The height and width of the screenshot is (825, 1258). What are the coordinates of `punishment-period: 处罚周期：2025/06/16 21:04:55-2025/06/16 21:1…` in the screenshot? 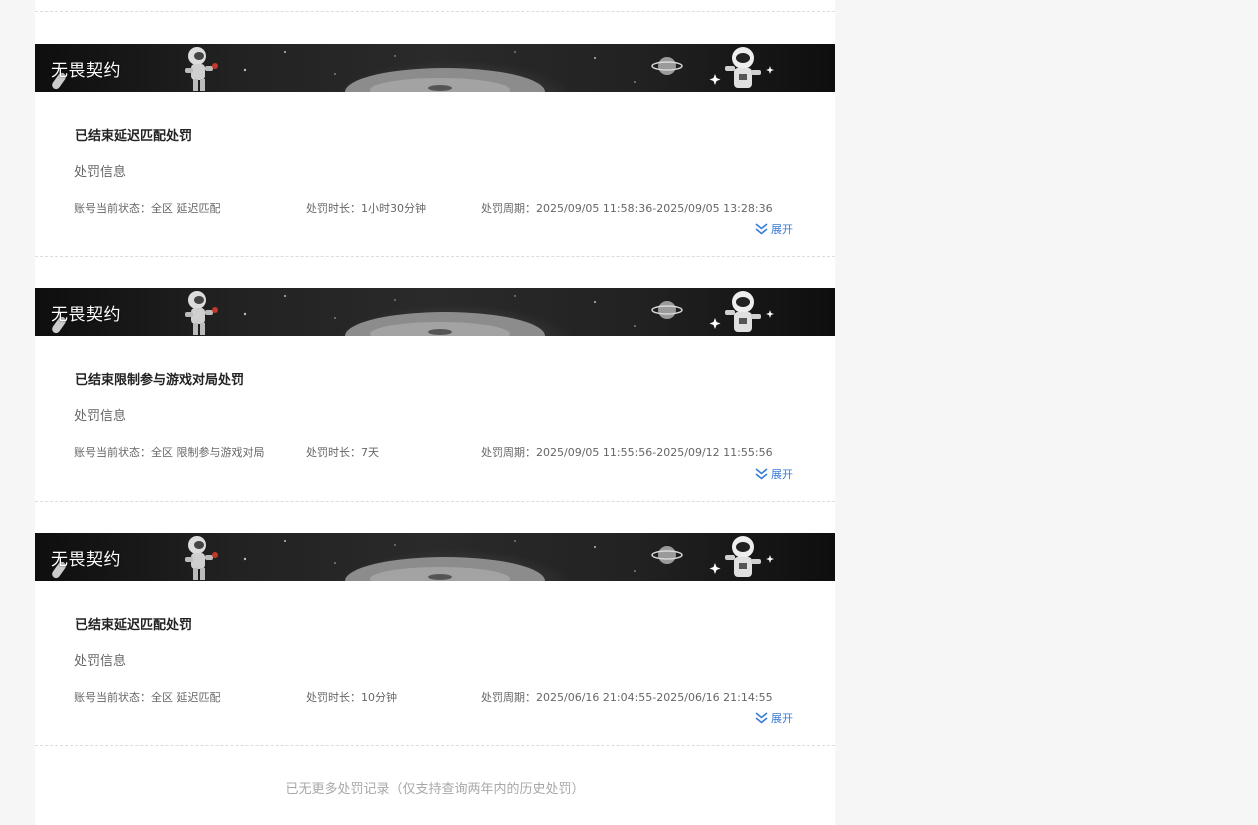 It's located at (627, 697).